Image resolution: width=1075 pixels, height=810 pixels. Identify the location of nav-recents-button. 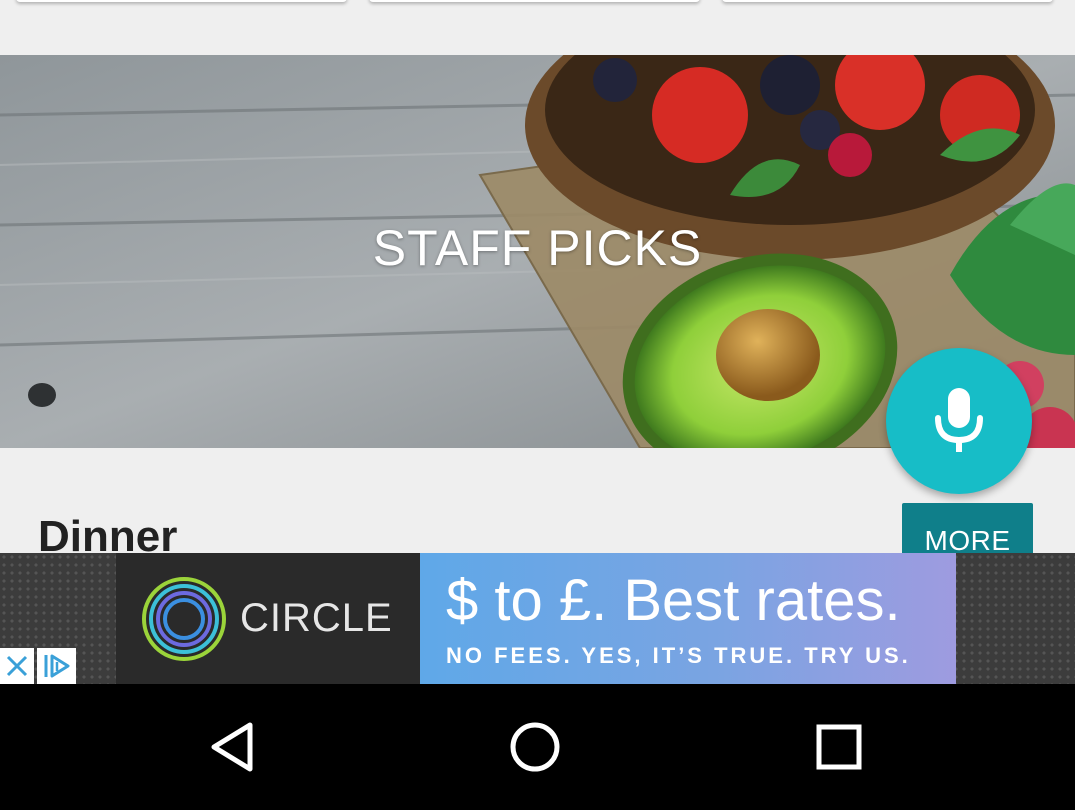
(839, 747).